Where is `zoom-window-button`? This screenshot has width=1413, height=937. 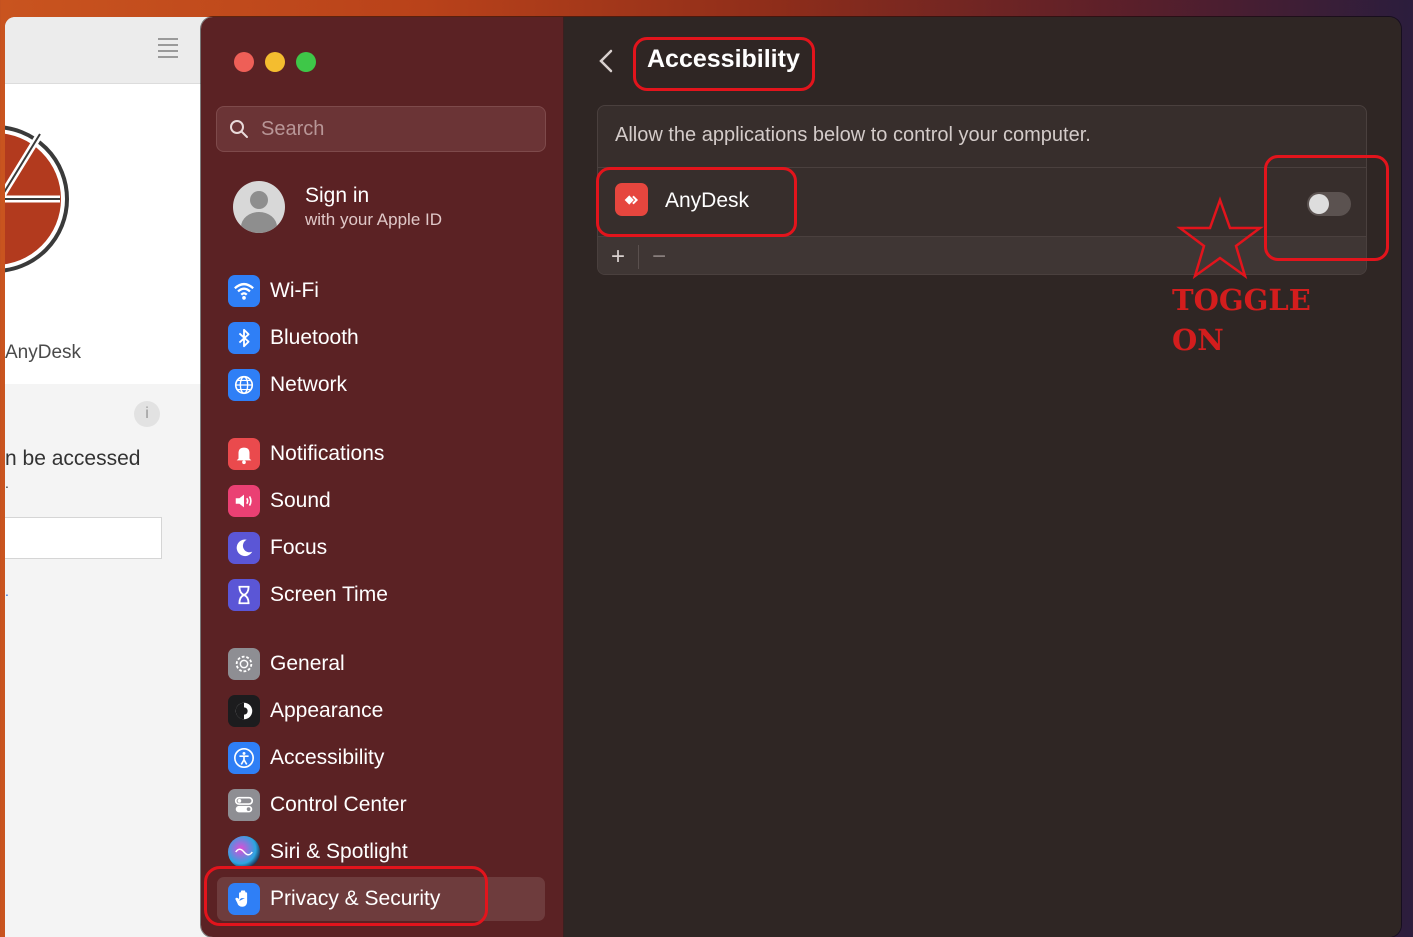
zoom-window-button is located at coordinates (306, 62).